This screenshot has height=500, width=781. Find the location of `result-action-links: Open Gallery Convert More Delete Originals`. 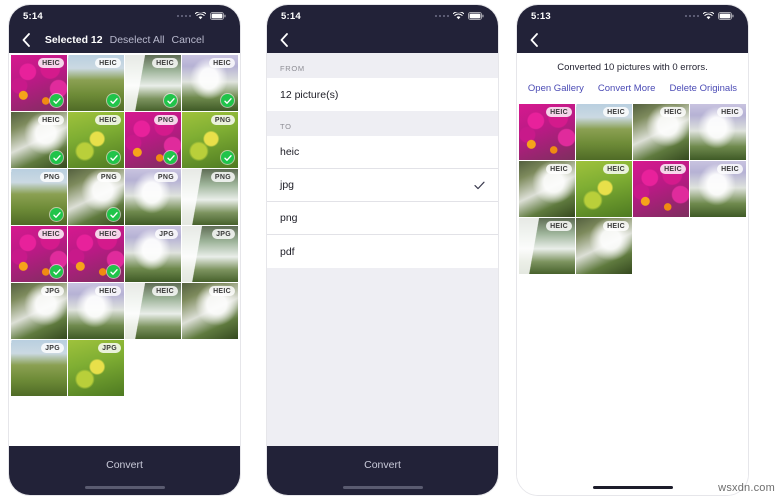

result-action-links: Open Gallery Convert More Delete Originals is located at coordinates (632, 88).